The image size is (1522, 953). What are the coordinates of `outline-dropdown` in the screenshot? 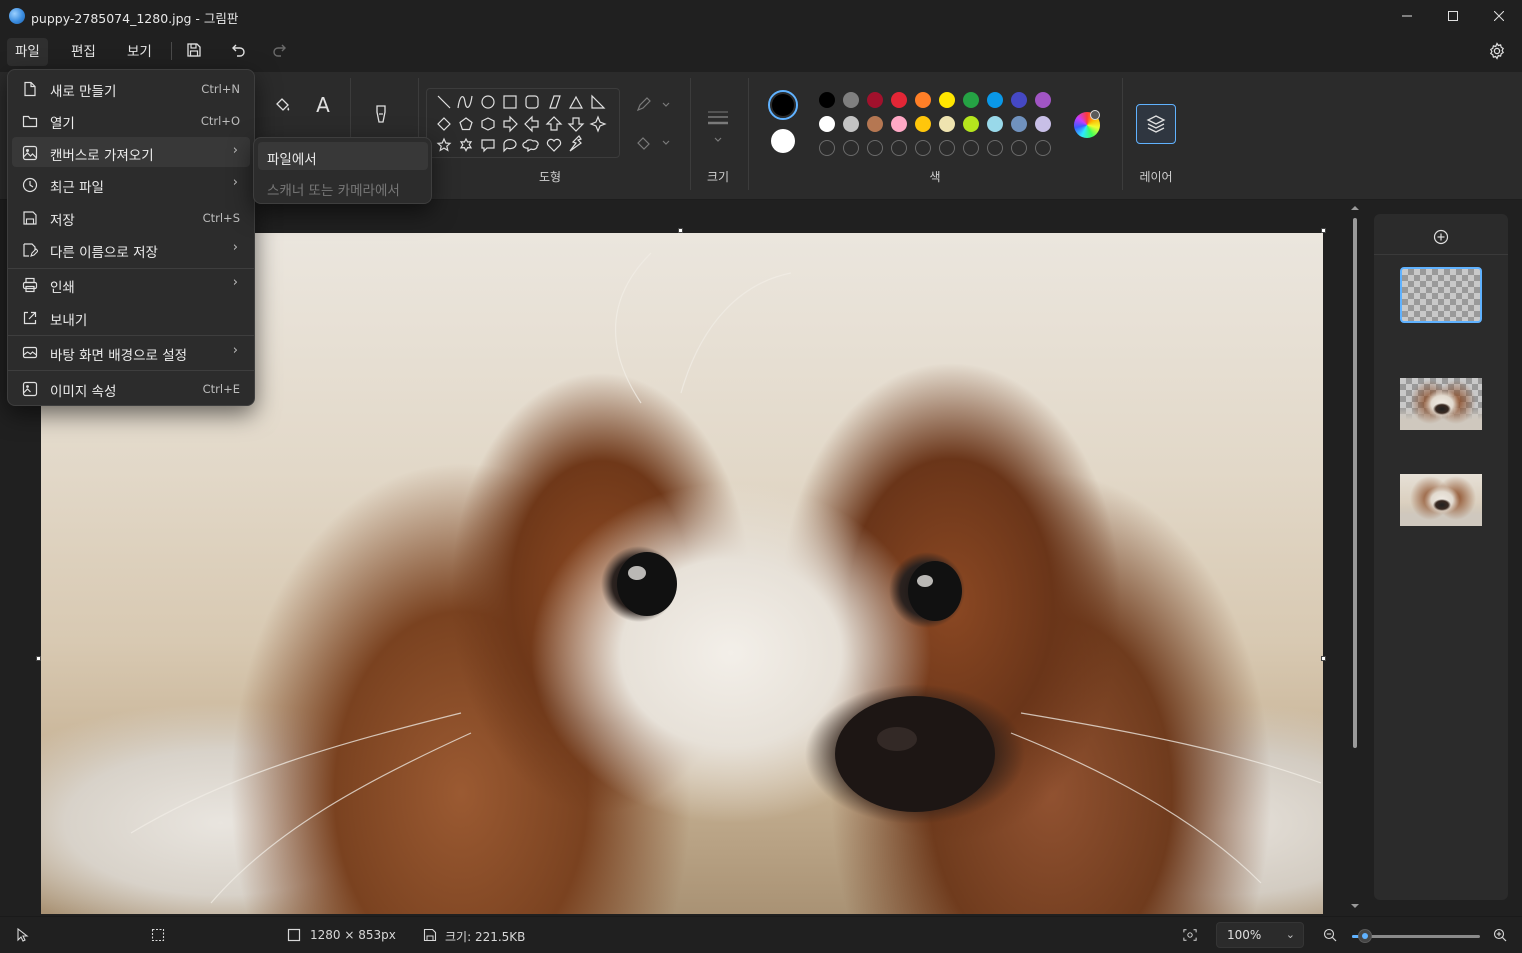 It's located at (653, 105).